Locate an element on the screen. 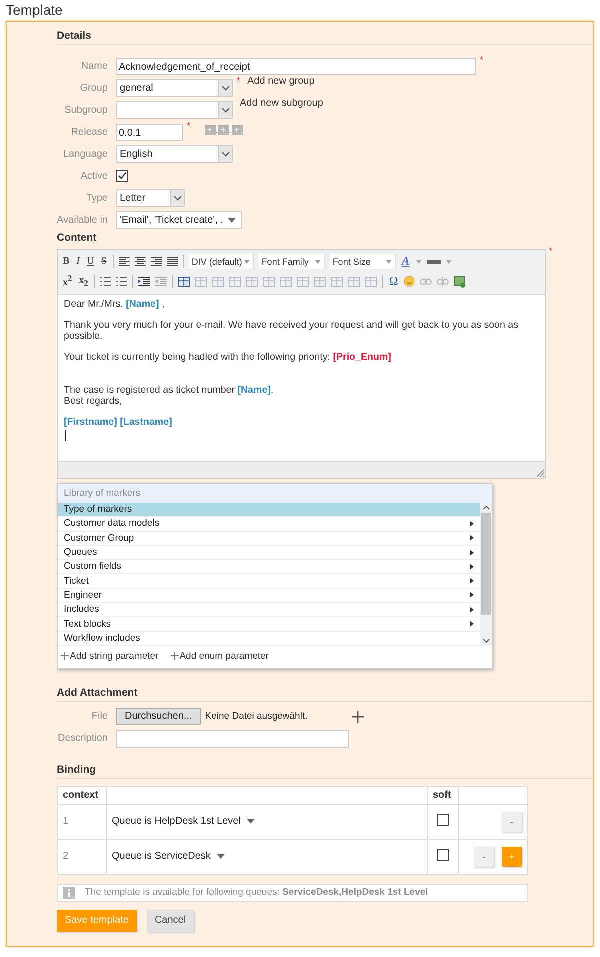 The height and width of the screenshot is (957, 600). table-properties-icon is located at coordinates (371, 281).